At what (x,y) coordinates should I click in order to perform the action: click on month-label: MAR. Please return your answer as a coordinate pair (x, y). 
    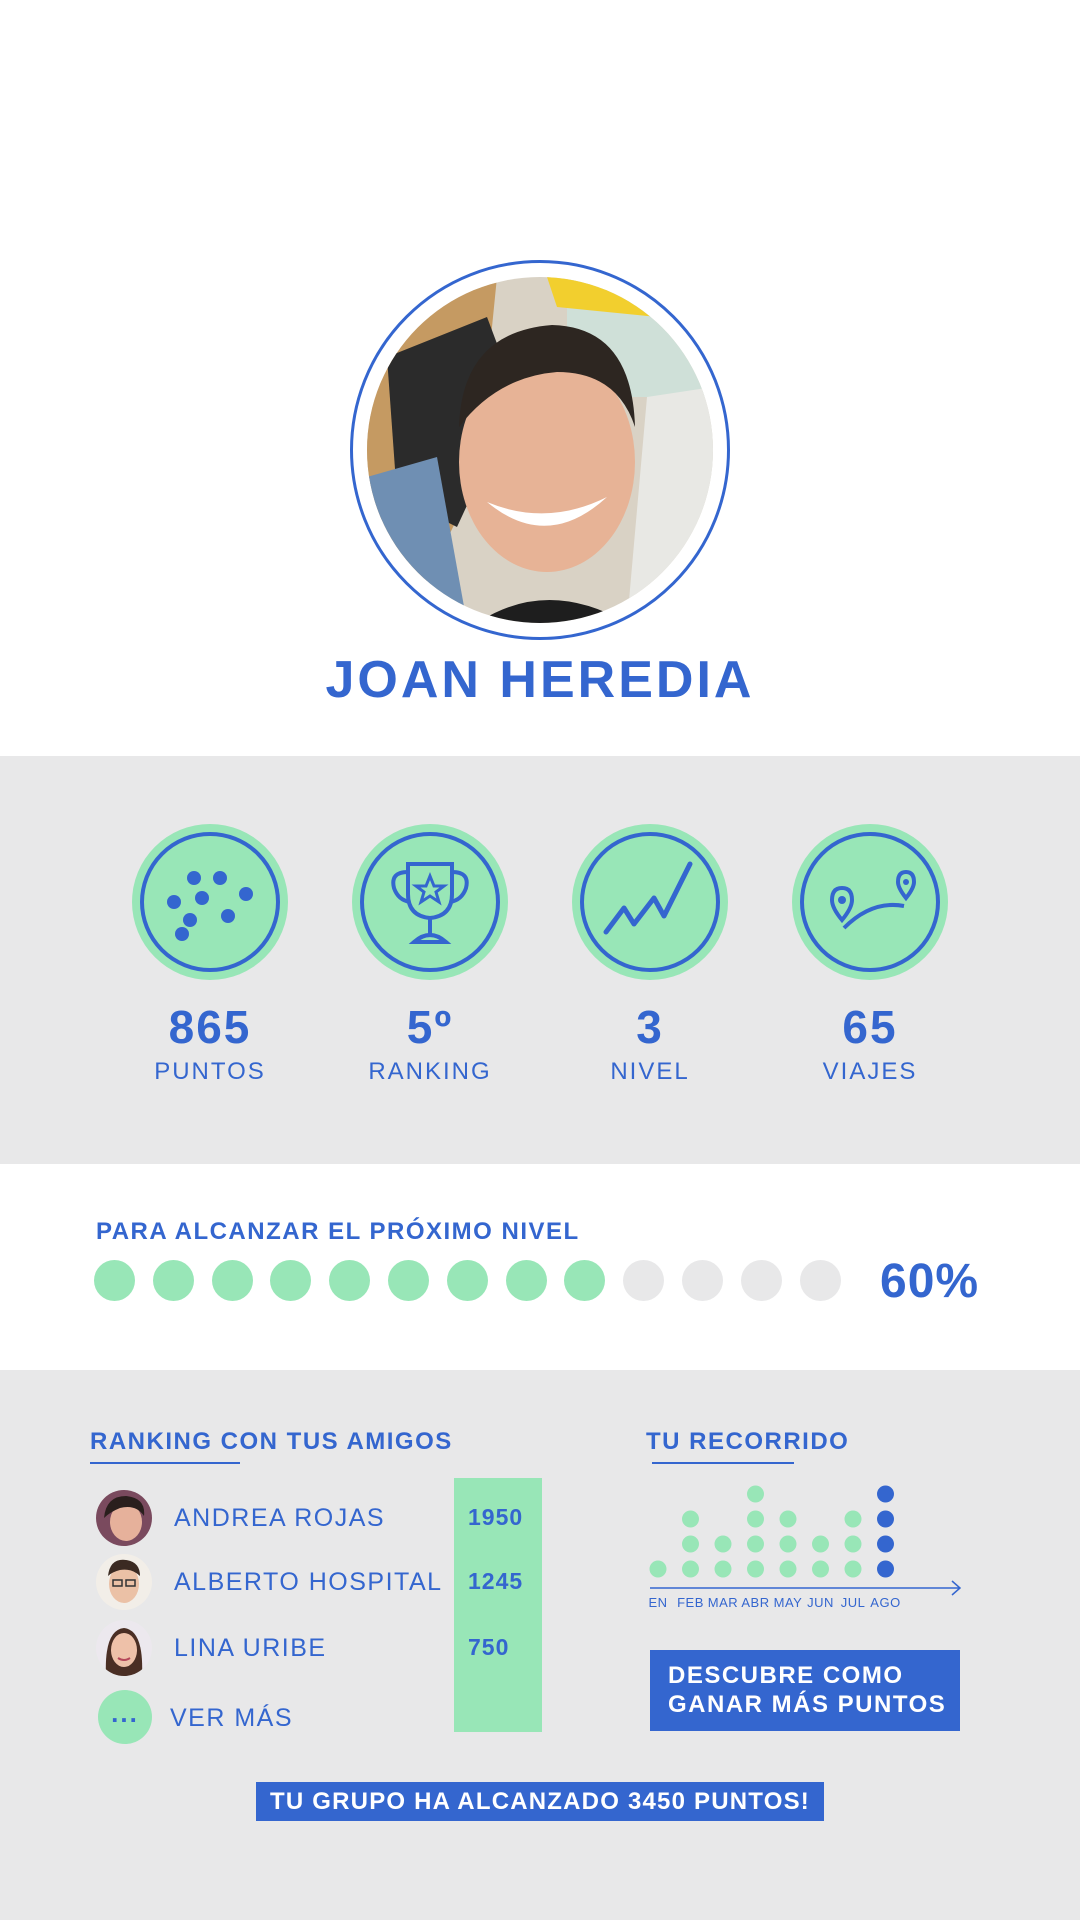
    Looking at the image, I should click on (723, 1602).